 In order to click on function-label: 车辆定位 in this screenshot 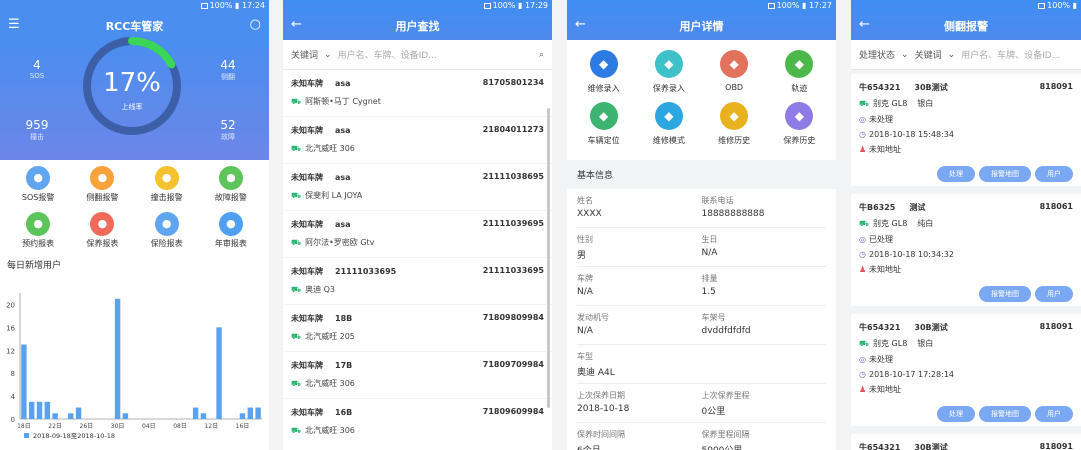, I will do `click(603, 140)`.